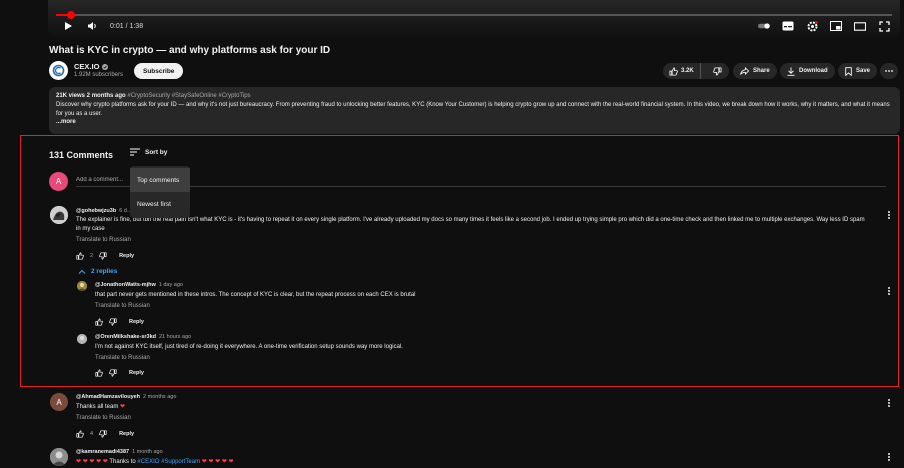  I want to click on dislike-button, so click(717, 71).